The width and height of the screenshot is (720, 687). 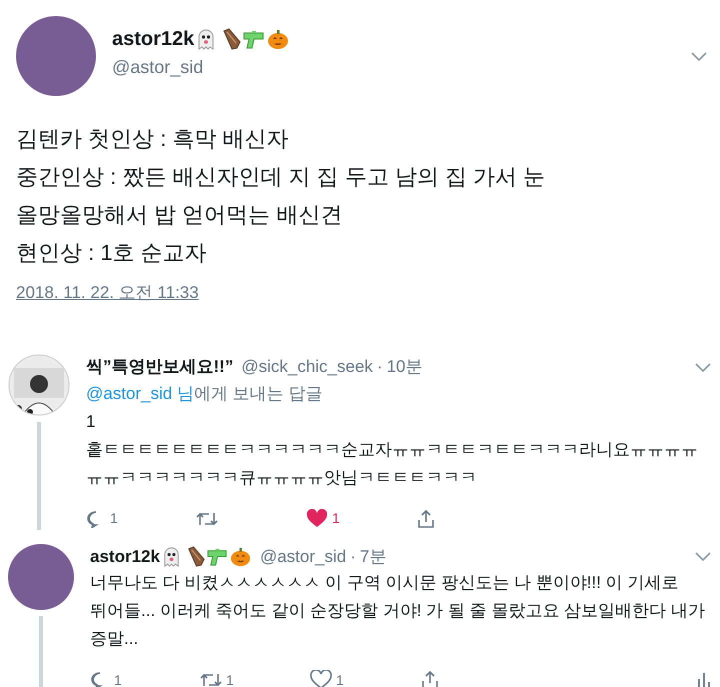 What do you see at coordinates (107, 292) in the screenshot?
I see `timestamp-link: 2018. 11. 22. 오전 11:33` at bounding box center [107, 292].